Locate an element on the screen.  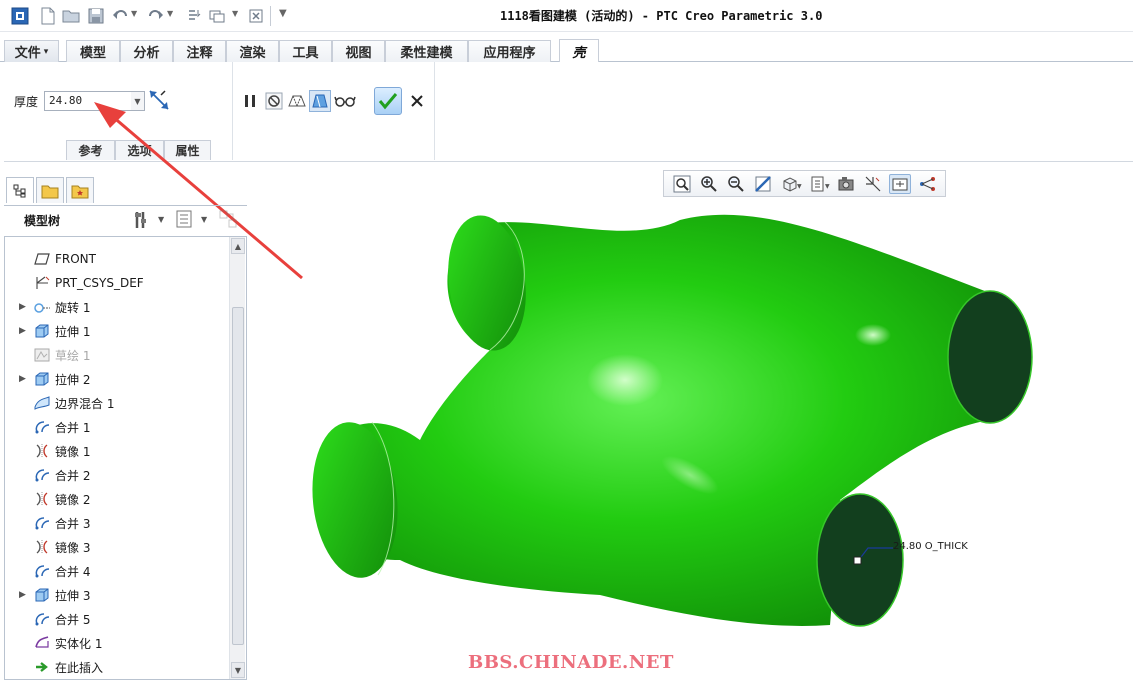
tree-tab-icon is located at coordinates (19, 190).